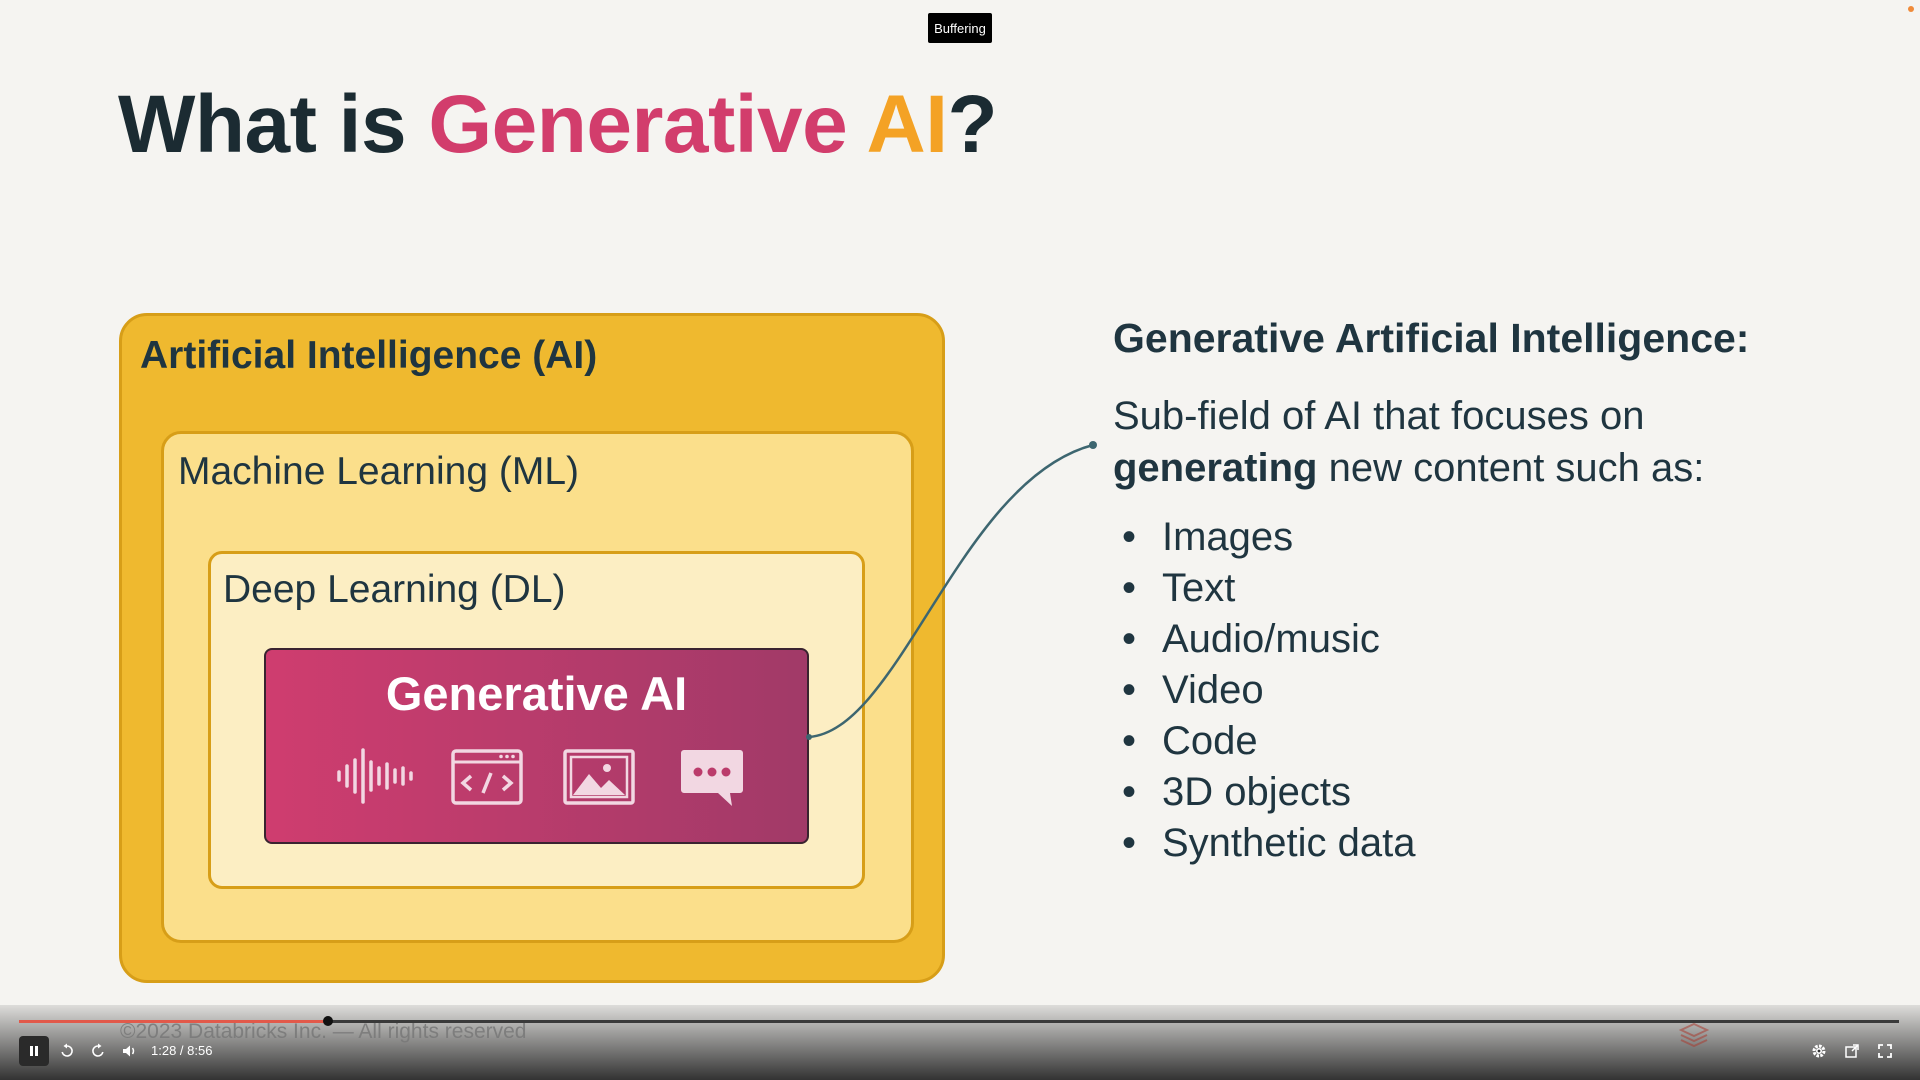  I want to click on fullscreen-icon, so click(1885, 1051).